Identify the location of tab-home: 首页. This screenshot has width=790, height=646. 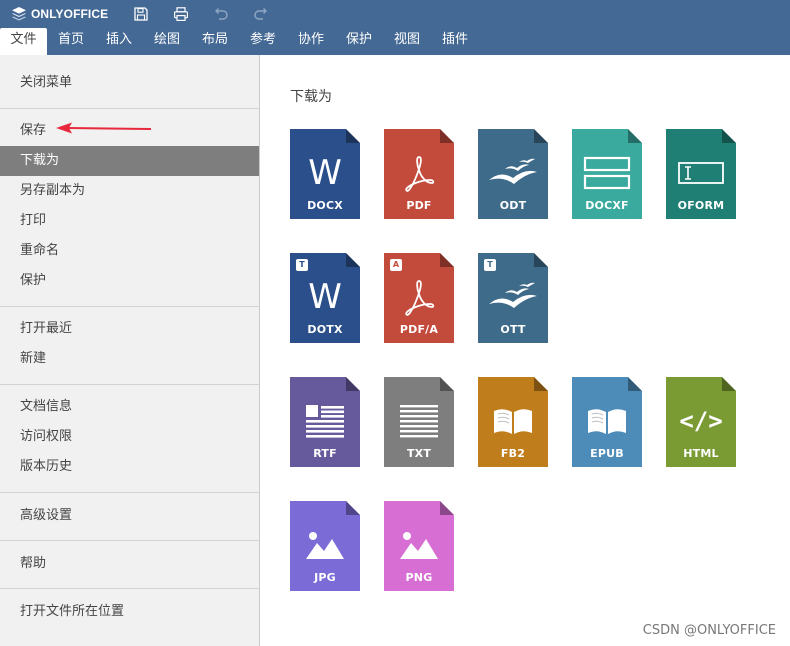
(71, 41).